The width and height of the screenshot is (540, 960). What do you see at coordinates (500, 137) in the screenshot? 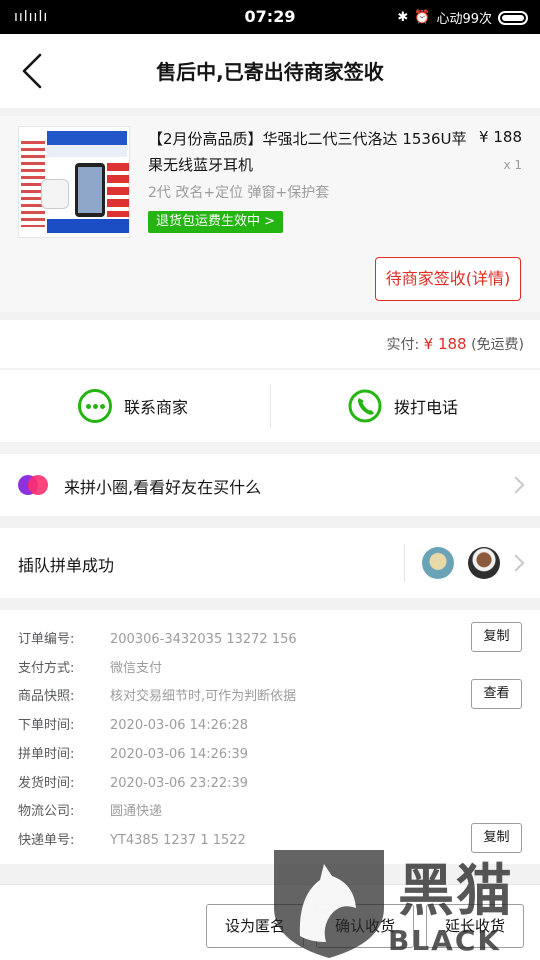
I see `product-price: ¥ 188` at bounding box center [500, 137].